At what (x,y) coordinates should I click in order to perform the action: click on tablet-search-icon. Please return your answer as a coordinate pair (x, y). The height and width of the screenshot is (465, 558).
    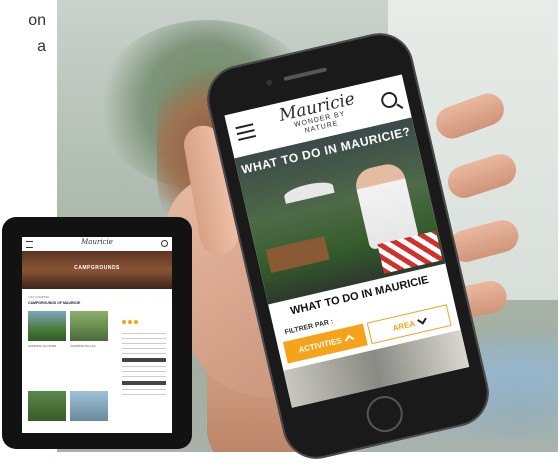
    Looking at the image, I should click on (164, 243).